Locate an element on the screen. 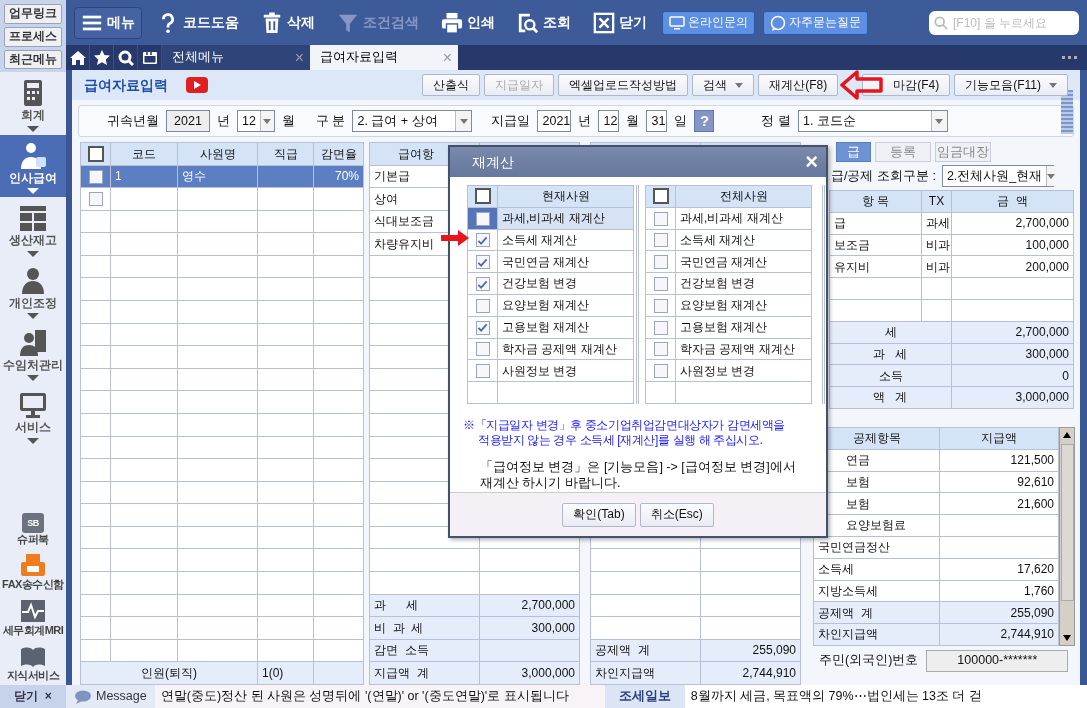 The height and width of the screenshot is (708, 1087). toolbar-button: 인쇄 is located at coordinates (468, 22).